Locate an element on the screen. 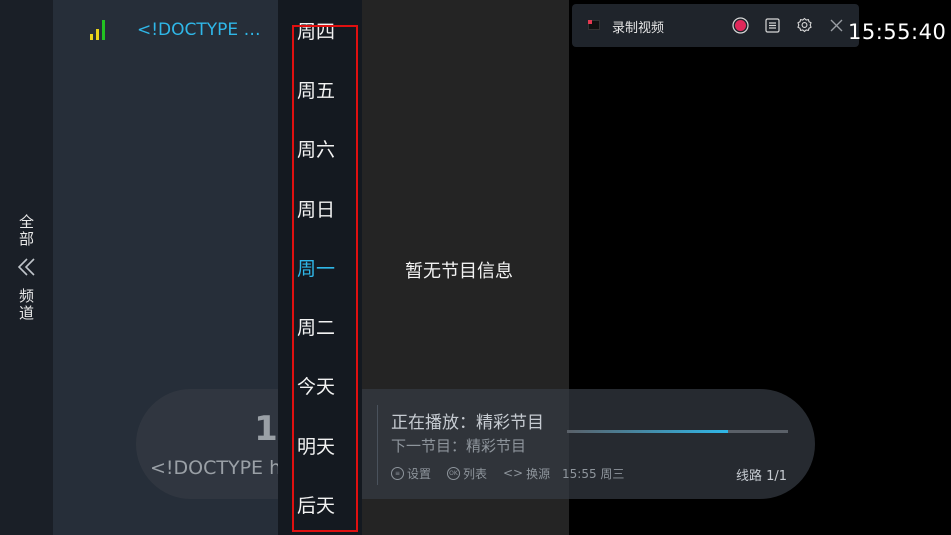  divider is located at coordinates (377, 445).